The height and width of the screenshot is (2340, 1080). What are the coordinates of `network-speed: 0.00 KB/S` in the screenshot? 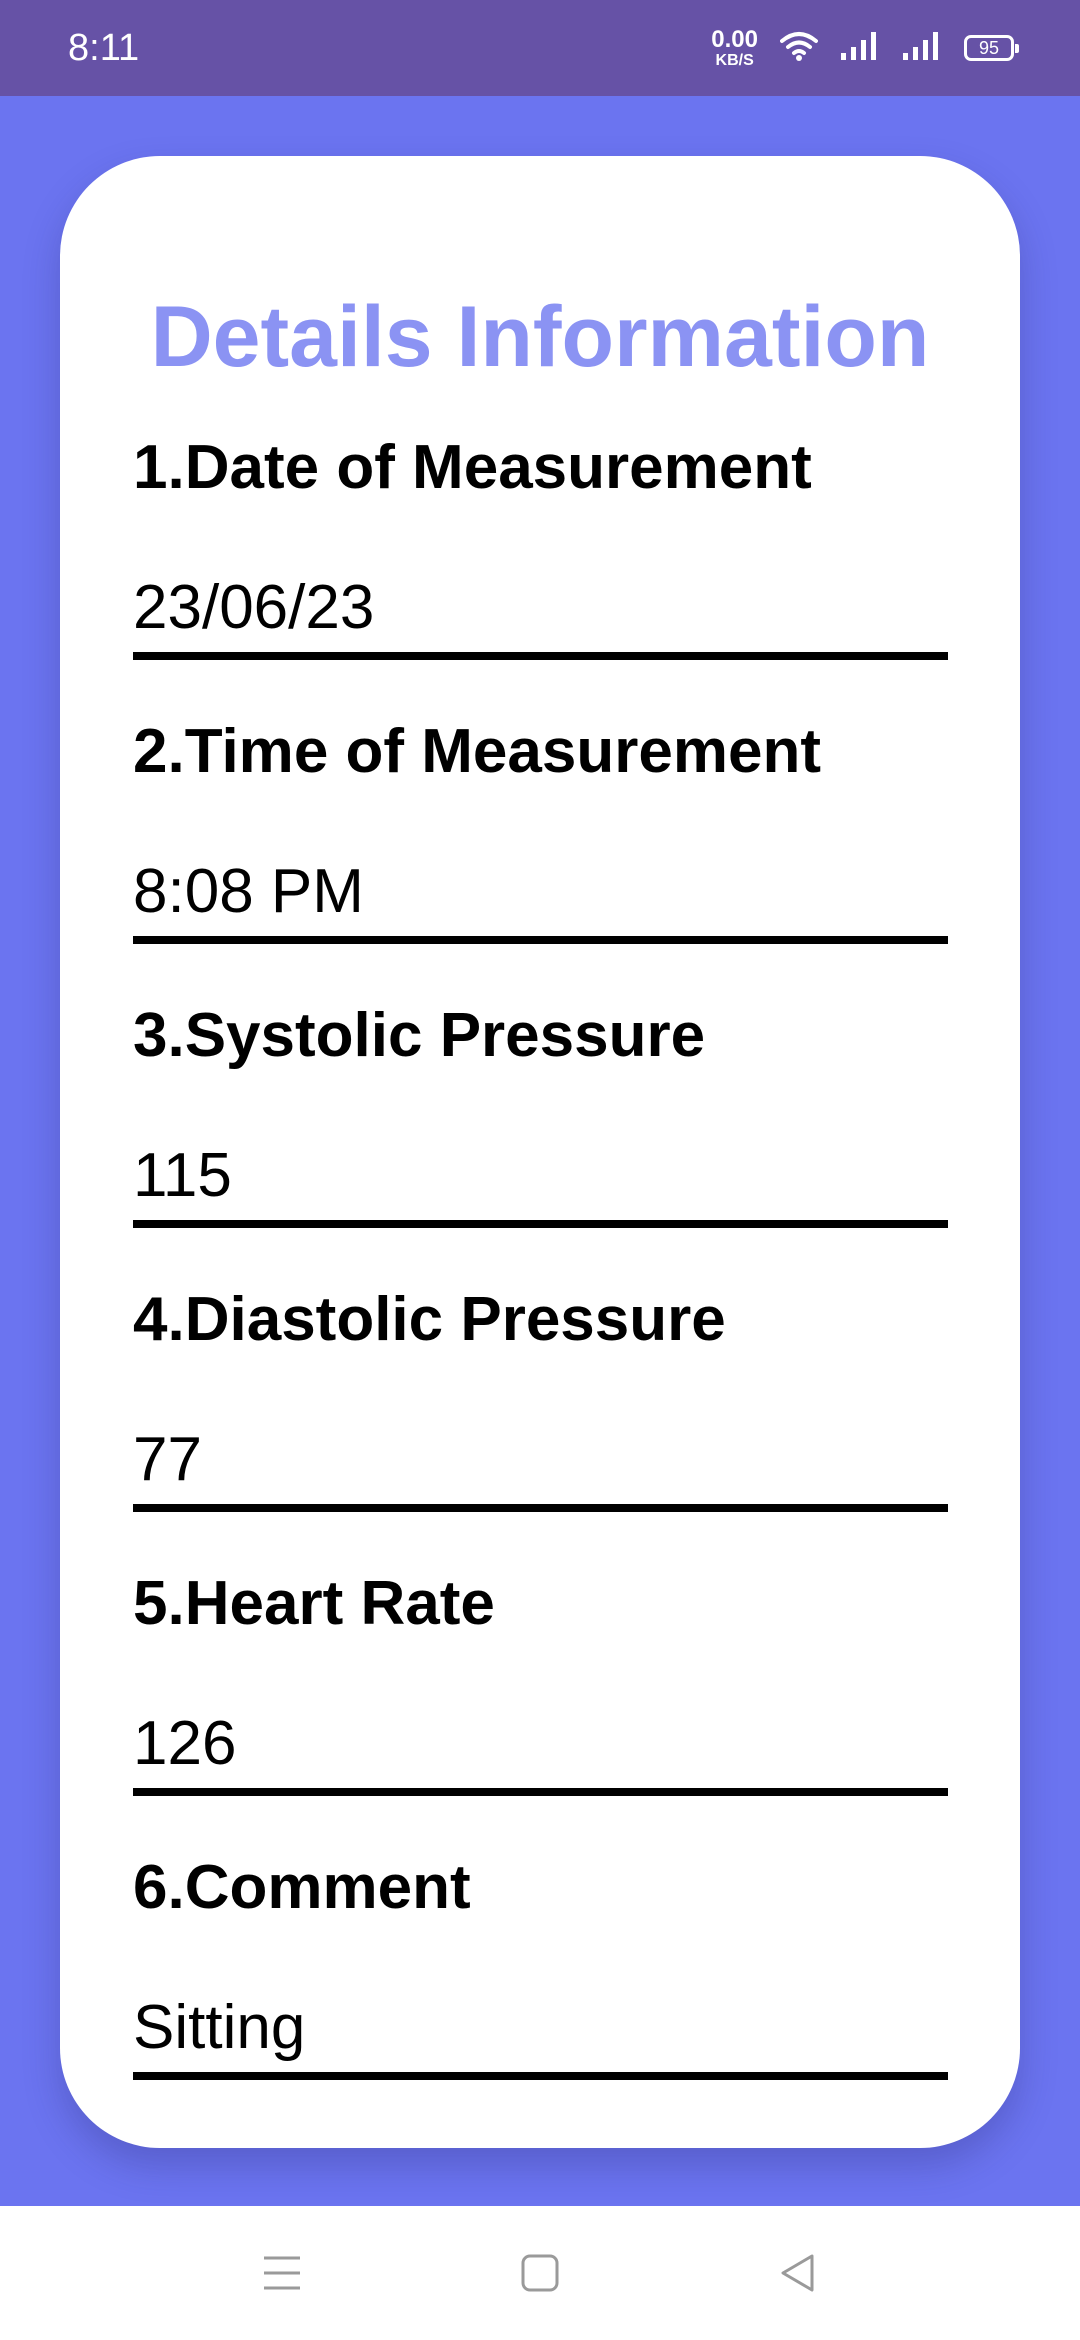 It's located at (734, 47).